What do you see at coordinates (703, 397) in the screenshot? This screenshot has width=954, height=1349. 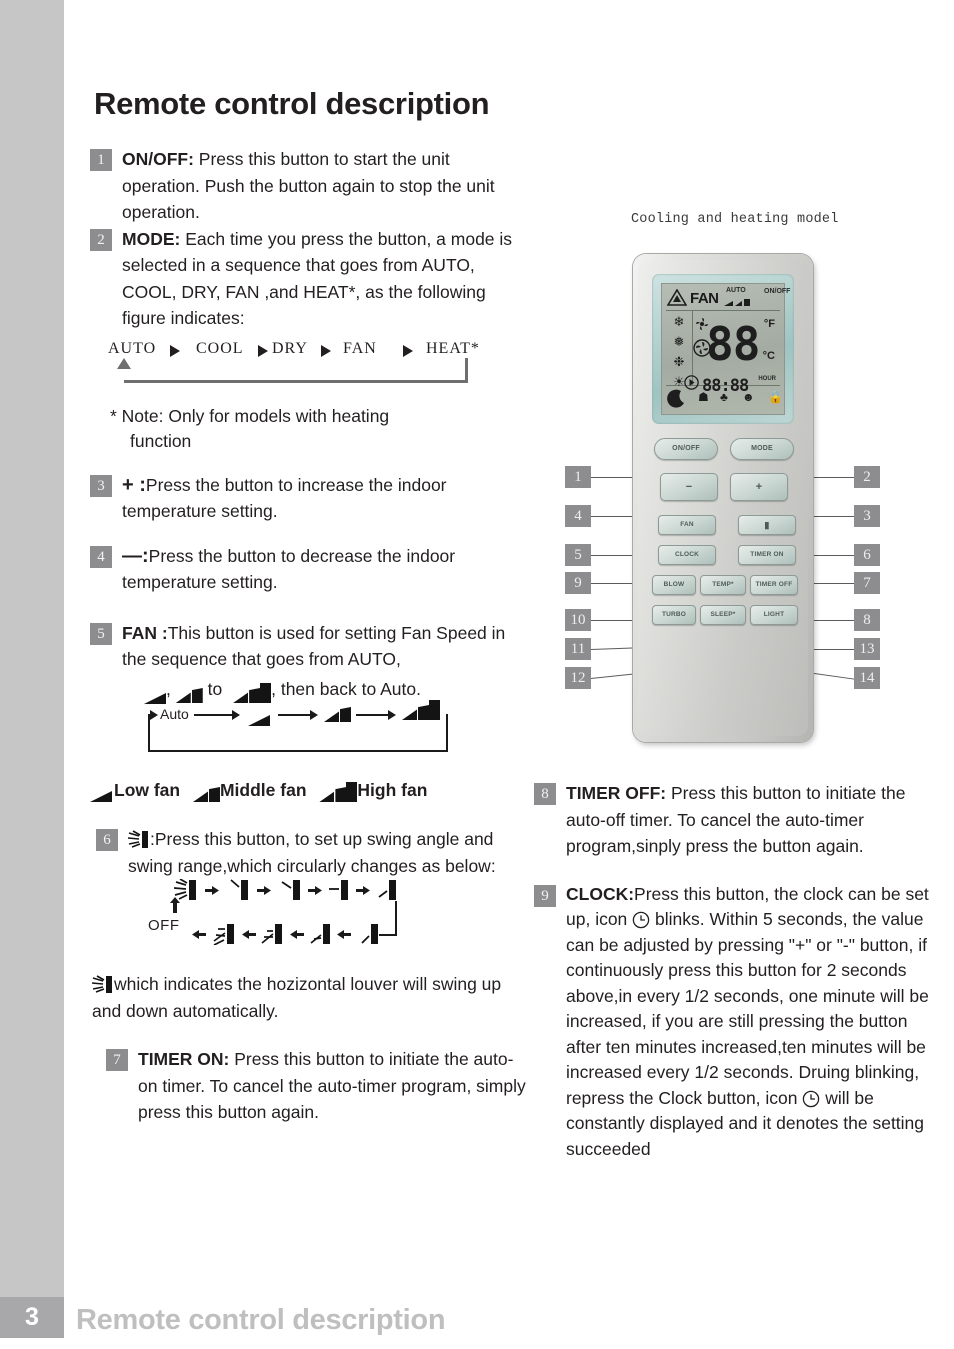 I see `health-icon: ☗` at bounding box center [703, 397].